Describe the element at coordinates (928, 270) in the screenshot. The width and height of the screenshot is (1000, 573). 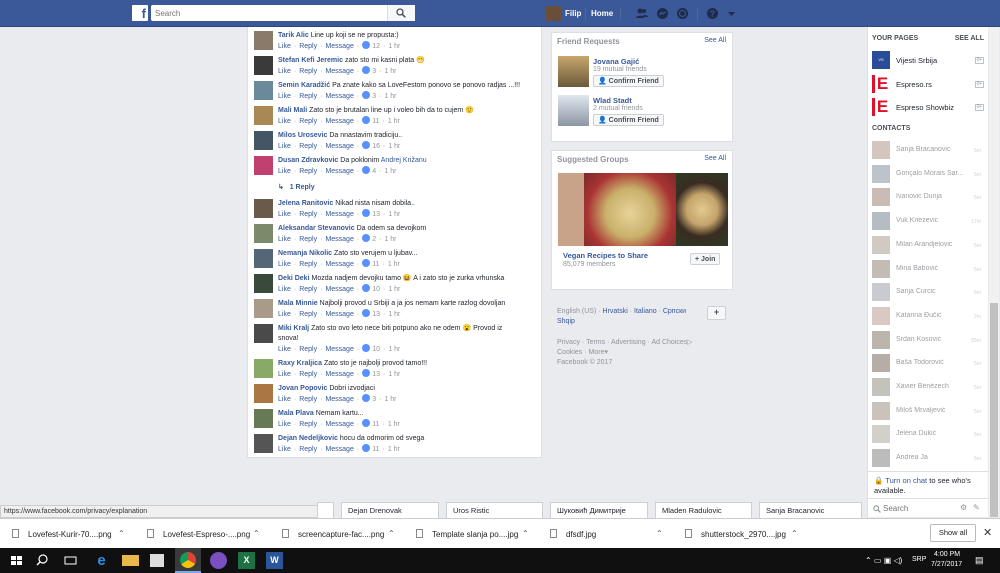
I see `contact-row: Mina Babović 5m` at that location.